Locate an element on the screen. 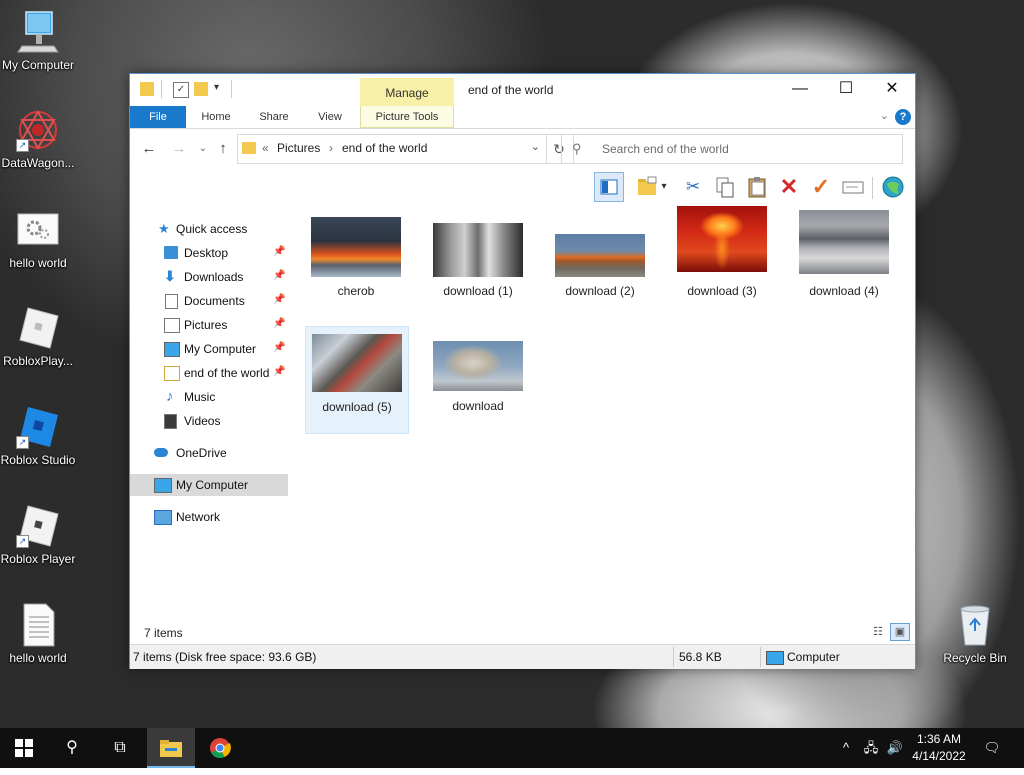  file-explorer-taskbar-button is located at coordinates (171, 748).